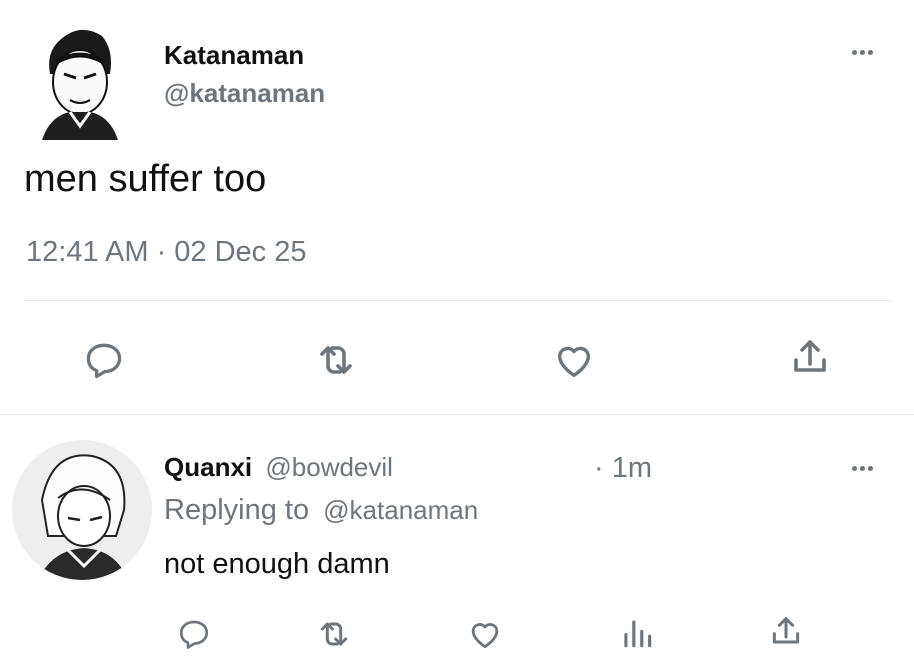 The image size is (914, 670). I want to click on reply-text: not enough damn, so click(277, 564).